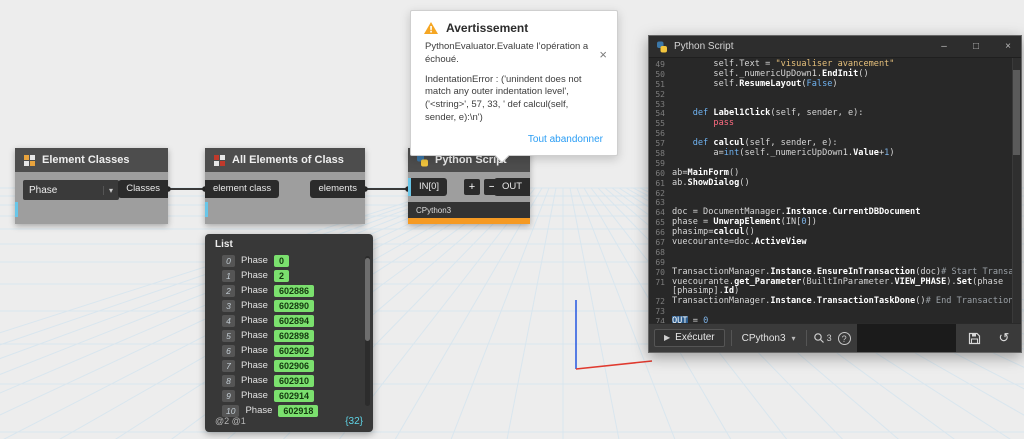 This screenshot has height=439, width=1024. Describe the element at coordinates (835, 253) in the screenshot. I see `code-line: 68` at that location.